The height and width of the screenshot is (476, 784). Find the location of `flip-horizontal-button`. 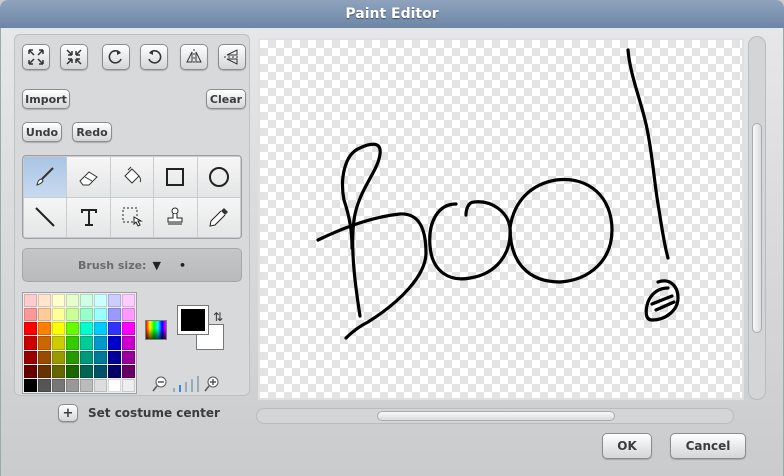

flip-horizontal-button is located at coordinates (194, 57).